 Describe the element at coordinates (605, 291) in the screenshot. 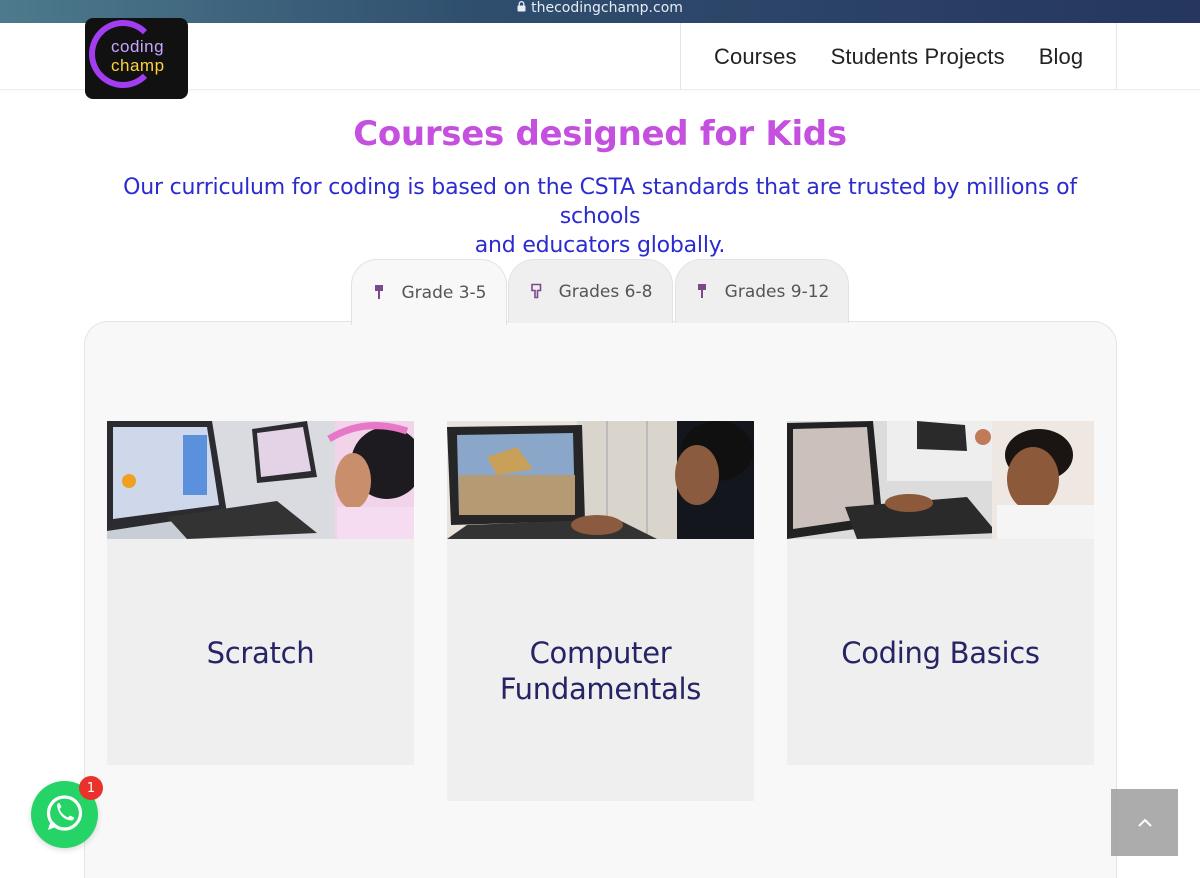

I see `tab-label: Grades 6-8` at that location.